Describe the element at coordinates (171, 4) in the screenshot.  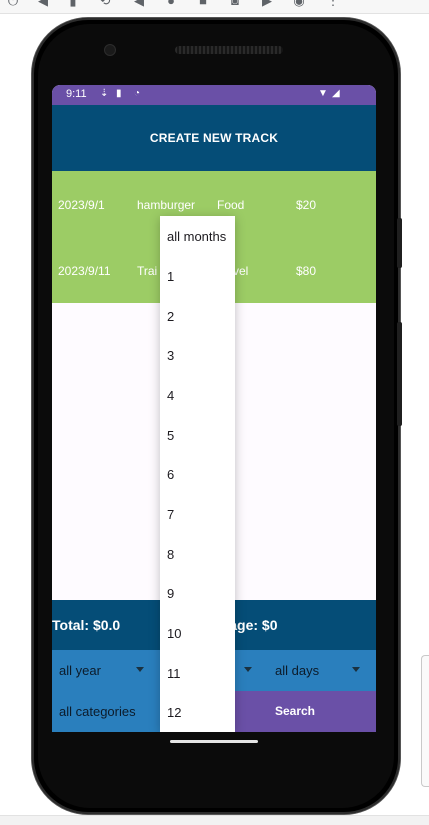
I see `home-icon: ●` at that location.